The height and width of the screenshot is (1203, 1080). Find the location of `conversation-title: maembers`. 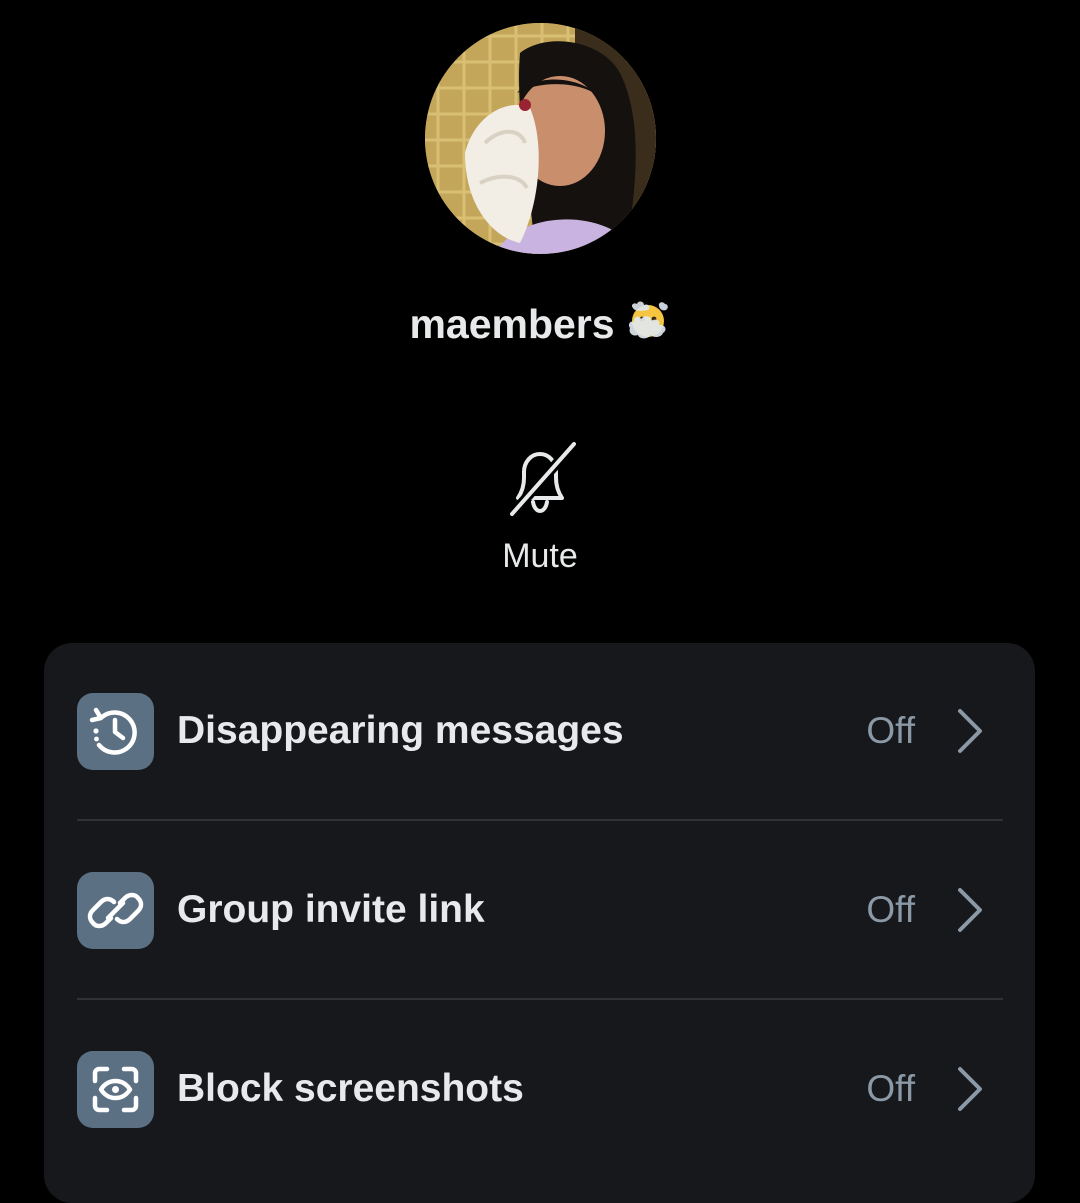

conversation-title: maembers is located at coordinates (540, 326).